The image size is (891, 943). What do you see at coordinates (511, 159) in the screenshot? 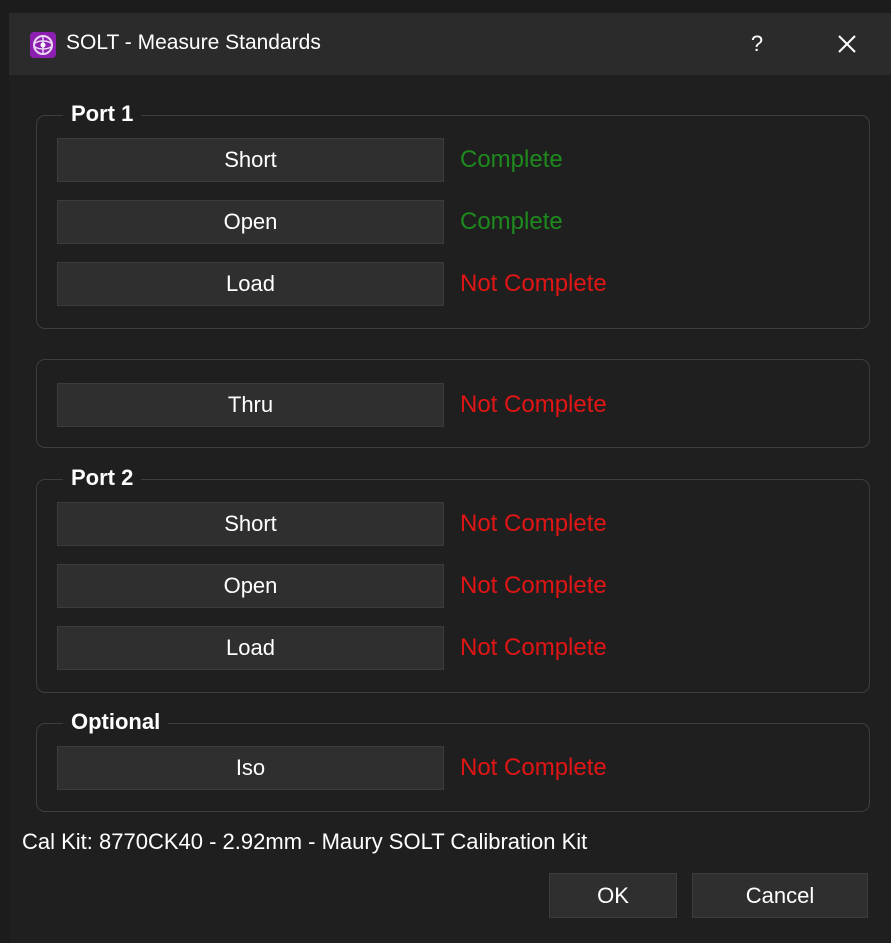
I see `port1-short-status: Complete` at bounding box center [511, 159].